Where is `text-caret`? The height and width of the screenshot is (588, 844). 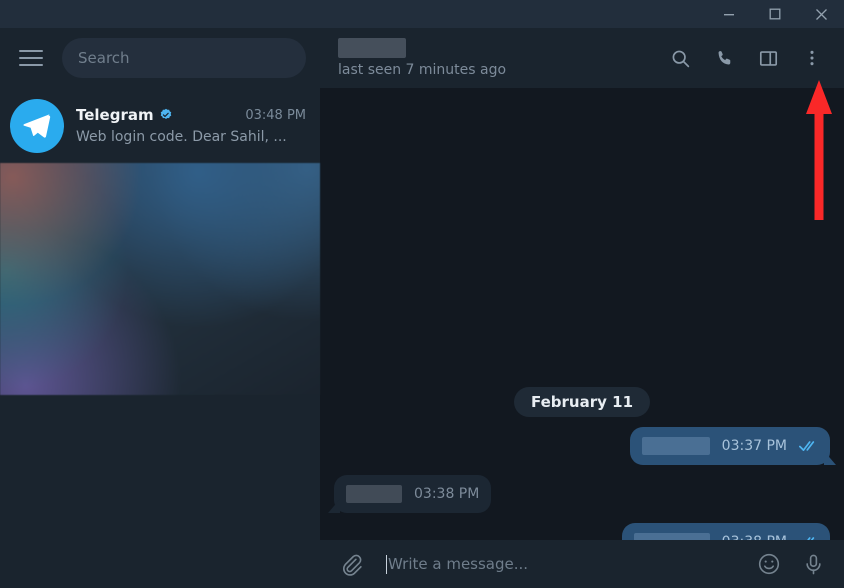
text-caret is located at coordinates (386, 564).